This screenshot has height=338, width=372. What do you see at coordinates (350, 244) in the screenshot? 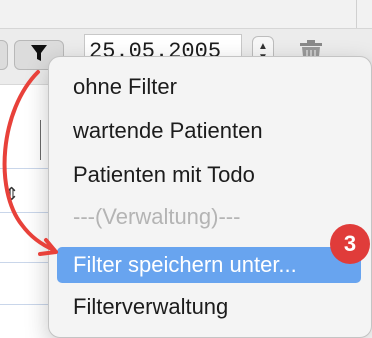
I see `step-badge: 3` at bounding box center [350, 244].